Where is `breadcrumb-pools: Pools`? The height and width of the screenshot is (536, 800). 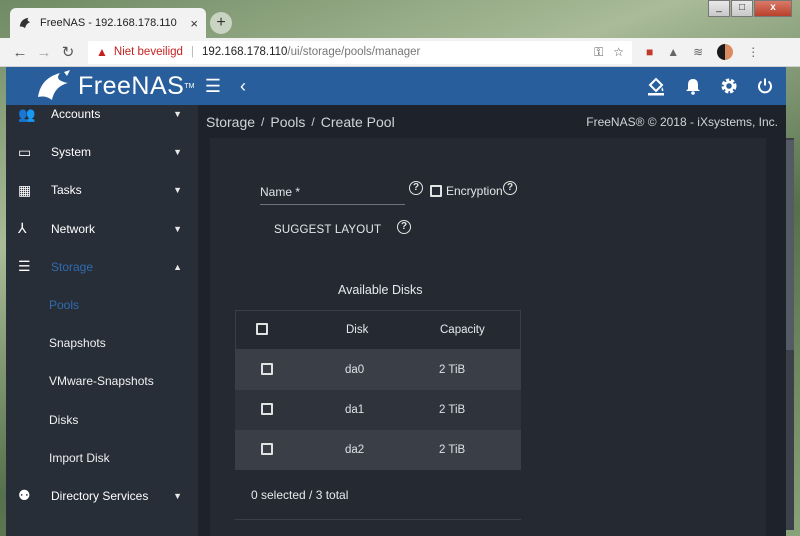
breadcrumb-pools: Pools is located at coordinates (287, 122).